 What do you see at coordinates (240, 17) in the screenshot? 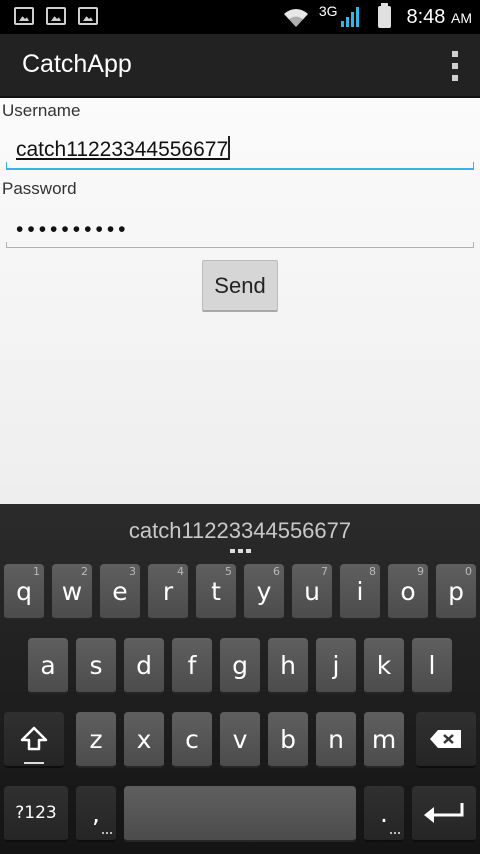
I see `status-bar: 3G 8:48 AM` at bounding box center [240, 17].